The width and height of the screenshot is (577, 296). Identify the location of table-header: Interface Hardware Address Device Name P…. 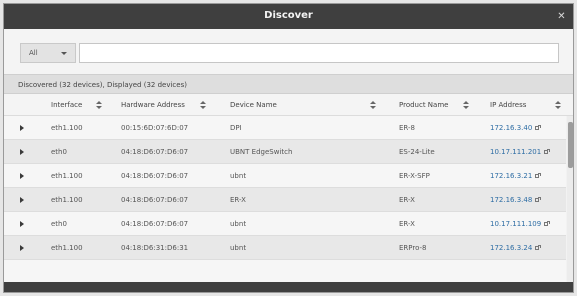
(288, 105).